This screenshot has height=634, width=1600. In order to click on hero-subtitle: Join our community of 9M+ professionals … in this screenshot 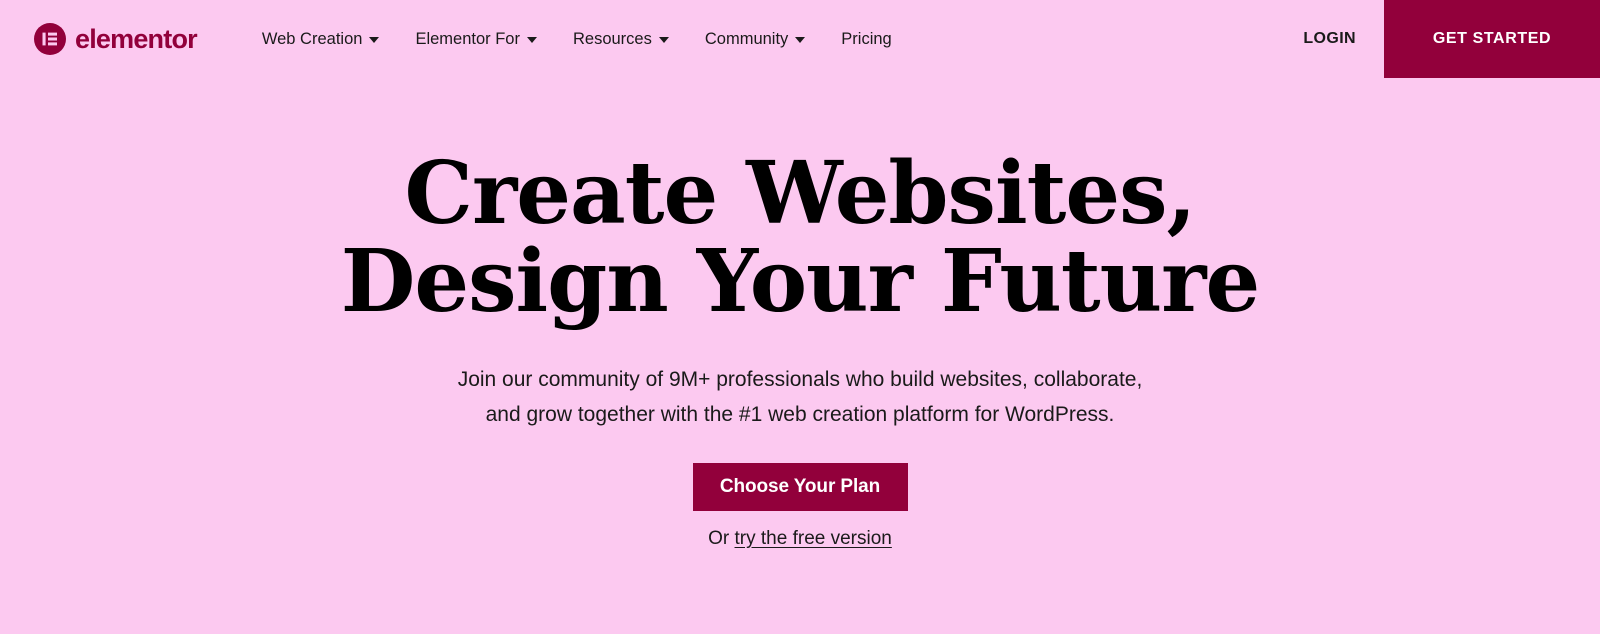, I will do `click(800, 379)`.